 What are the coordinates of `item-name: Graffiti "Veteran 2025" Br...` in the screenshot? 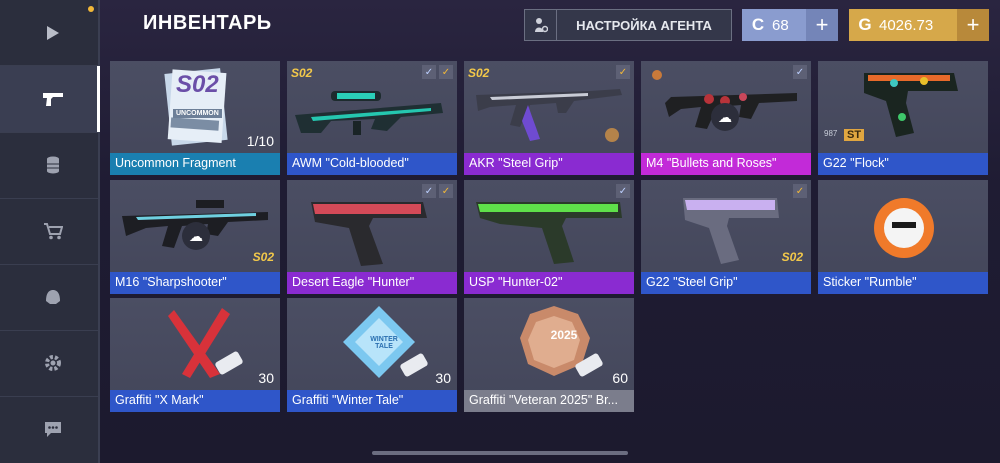 It's located at (549, 401).